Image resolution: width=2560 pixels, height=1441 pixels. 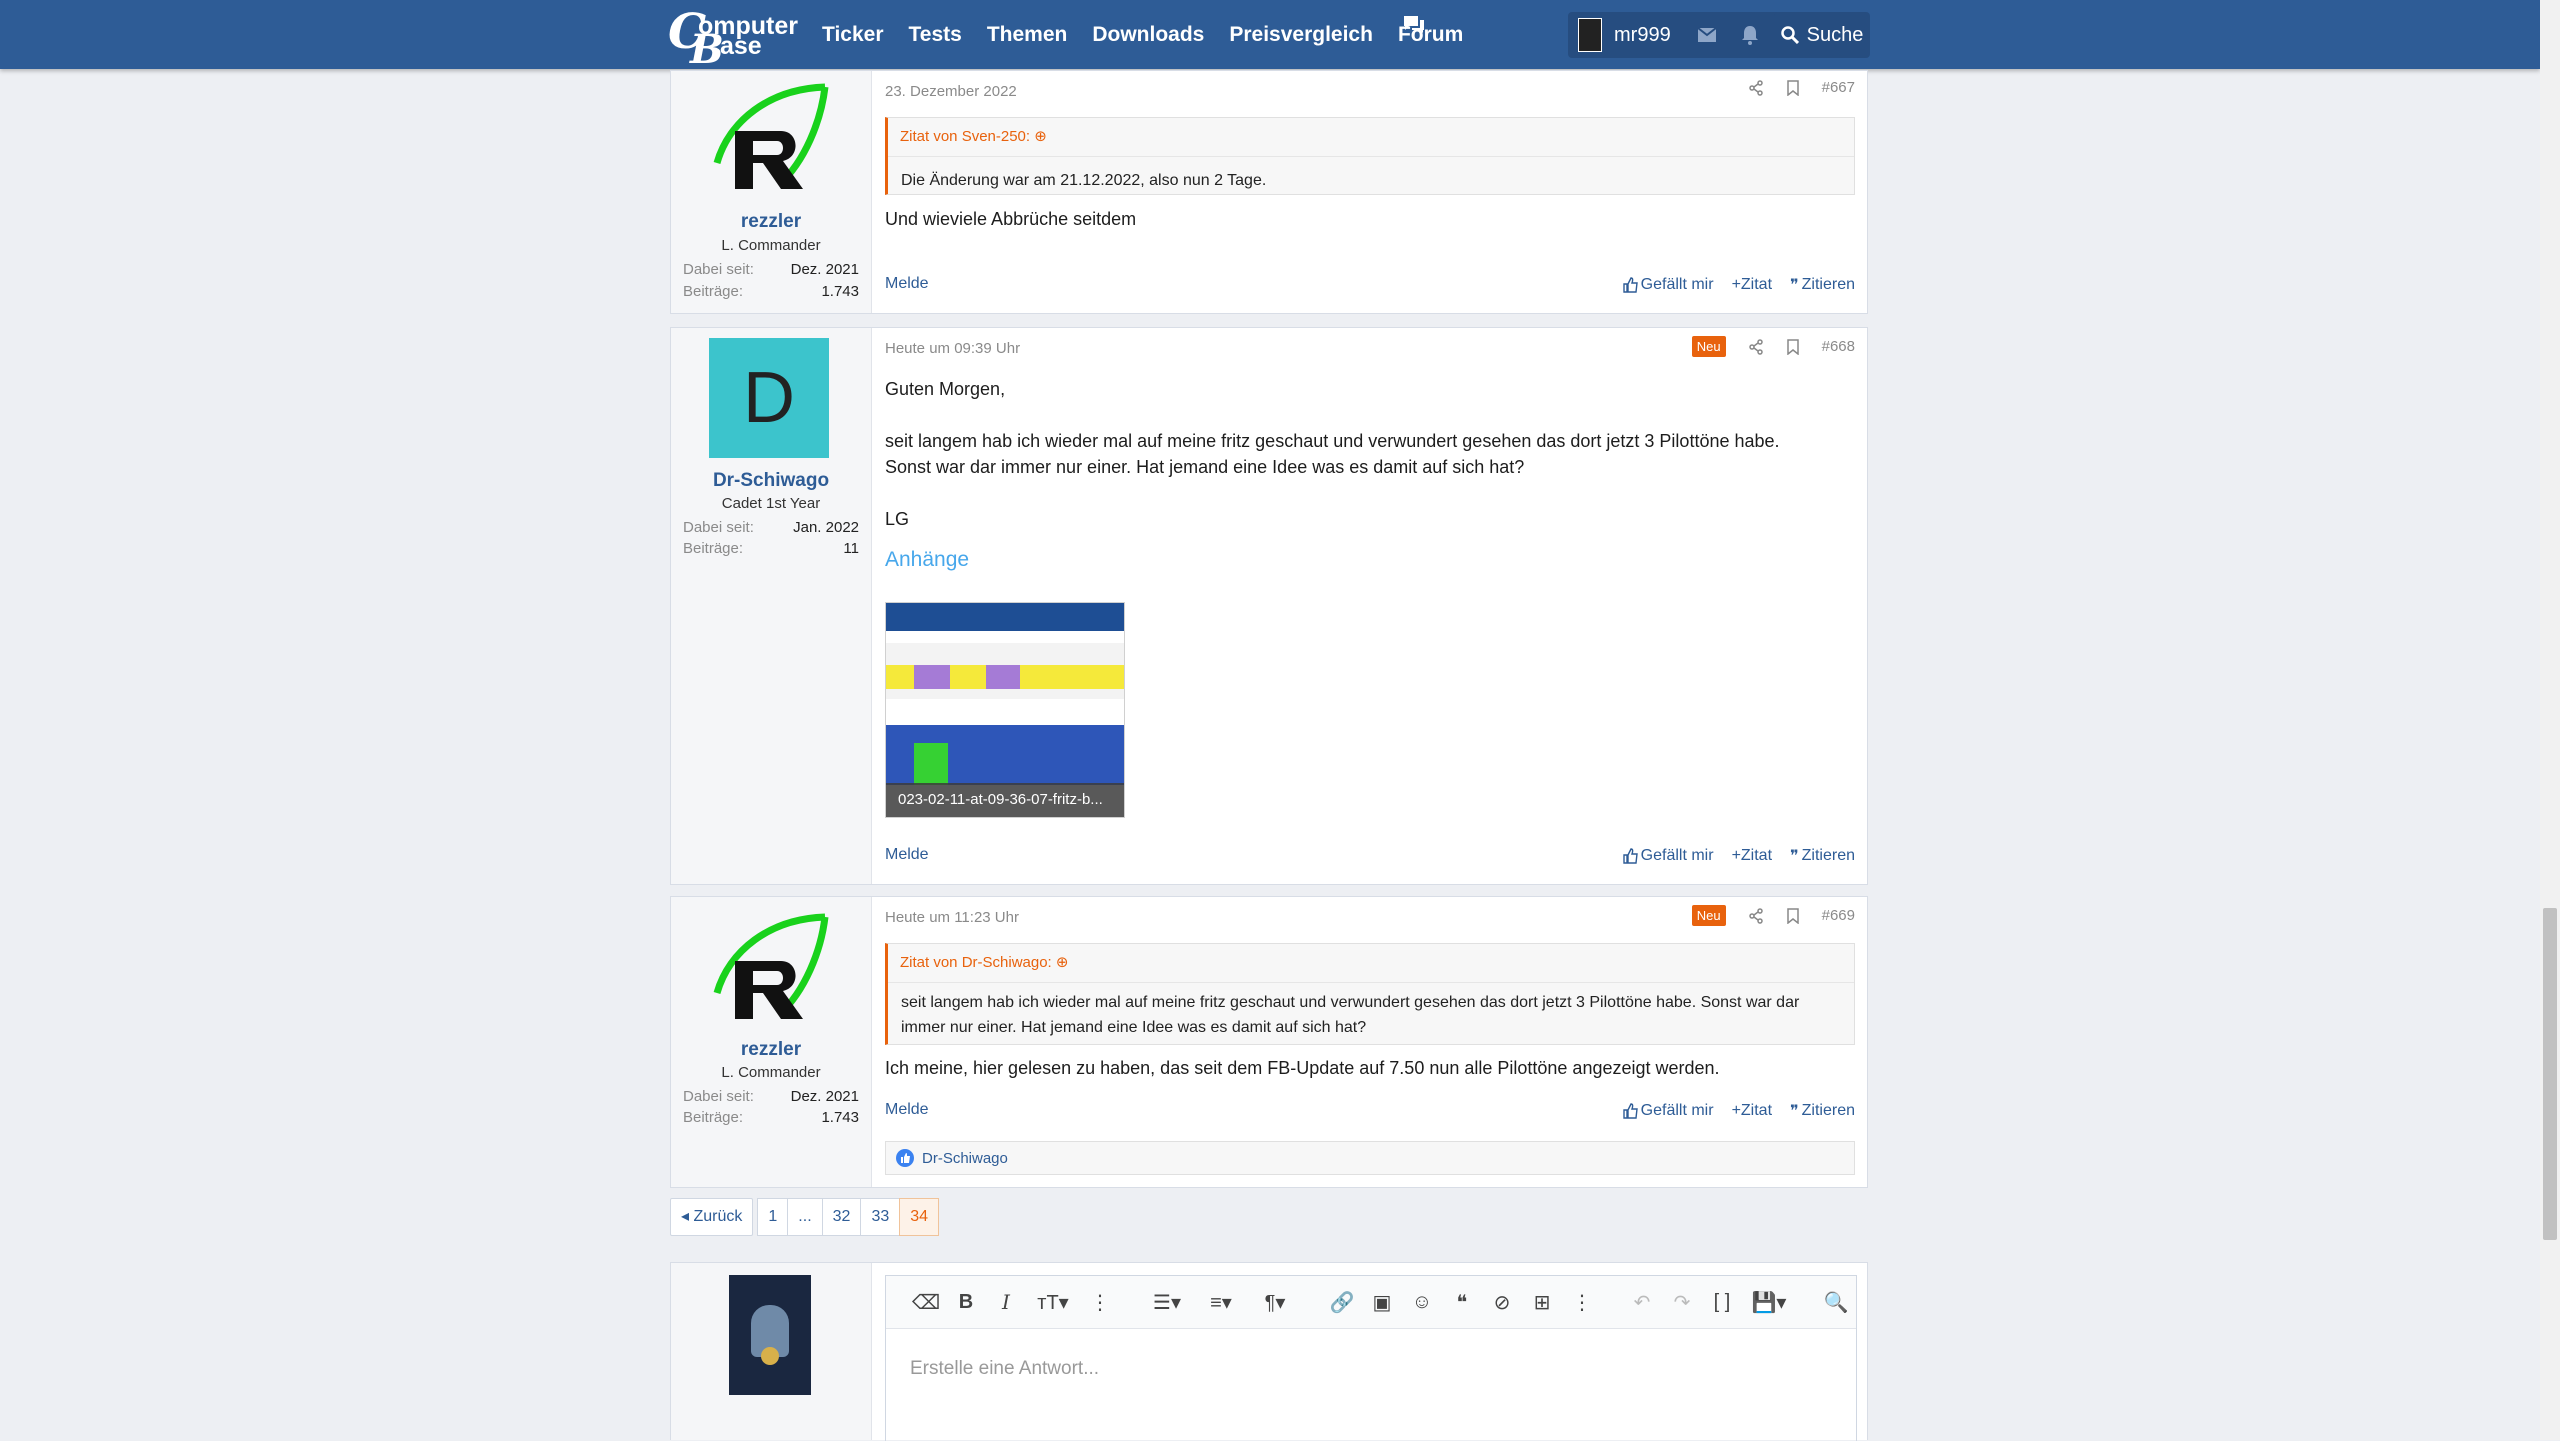 What do you see at coordinates (1414, 25) in the screenshot?
I see `chat-icon` at bounding box center [1414, 25].